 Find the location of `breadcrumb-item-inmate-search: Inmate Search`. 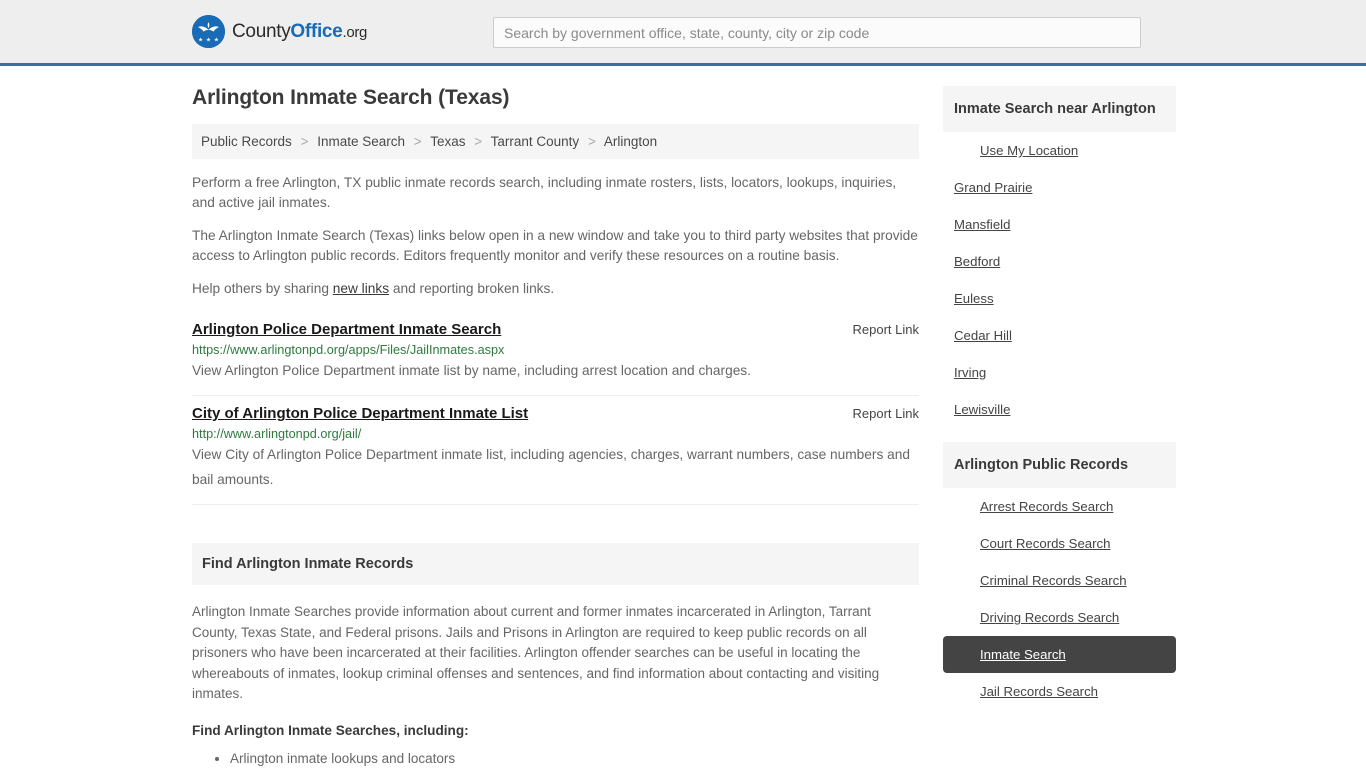

breadcrumb-item-inmate-search: Inmate Search is located at coordinates (361, 141).